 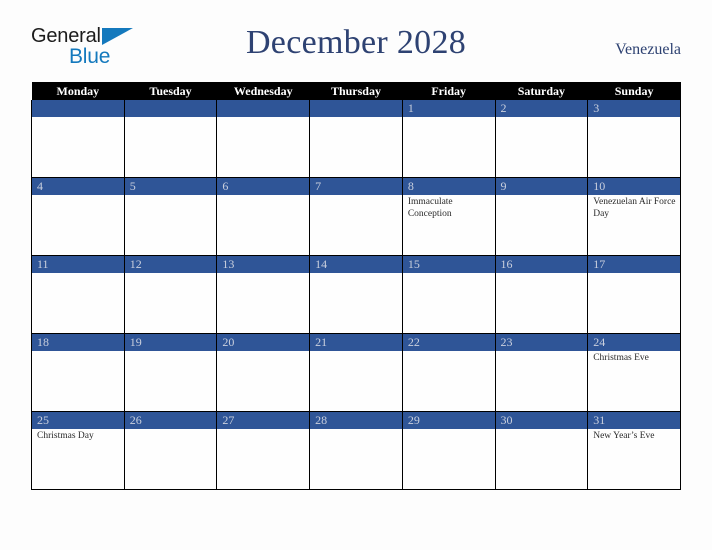 I want to click on day-number: 7, so click(x=356, y=186).